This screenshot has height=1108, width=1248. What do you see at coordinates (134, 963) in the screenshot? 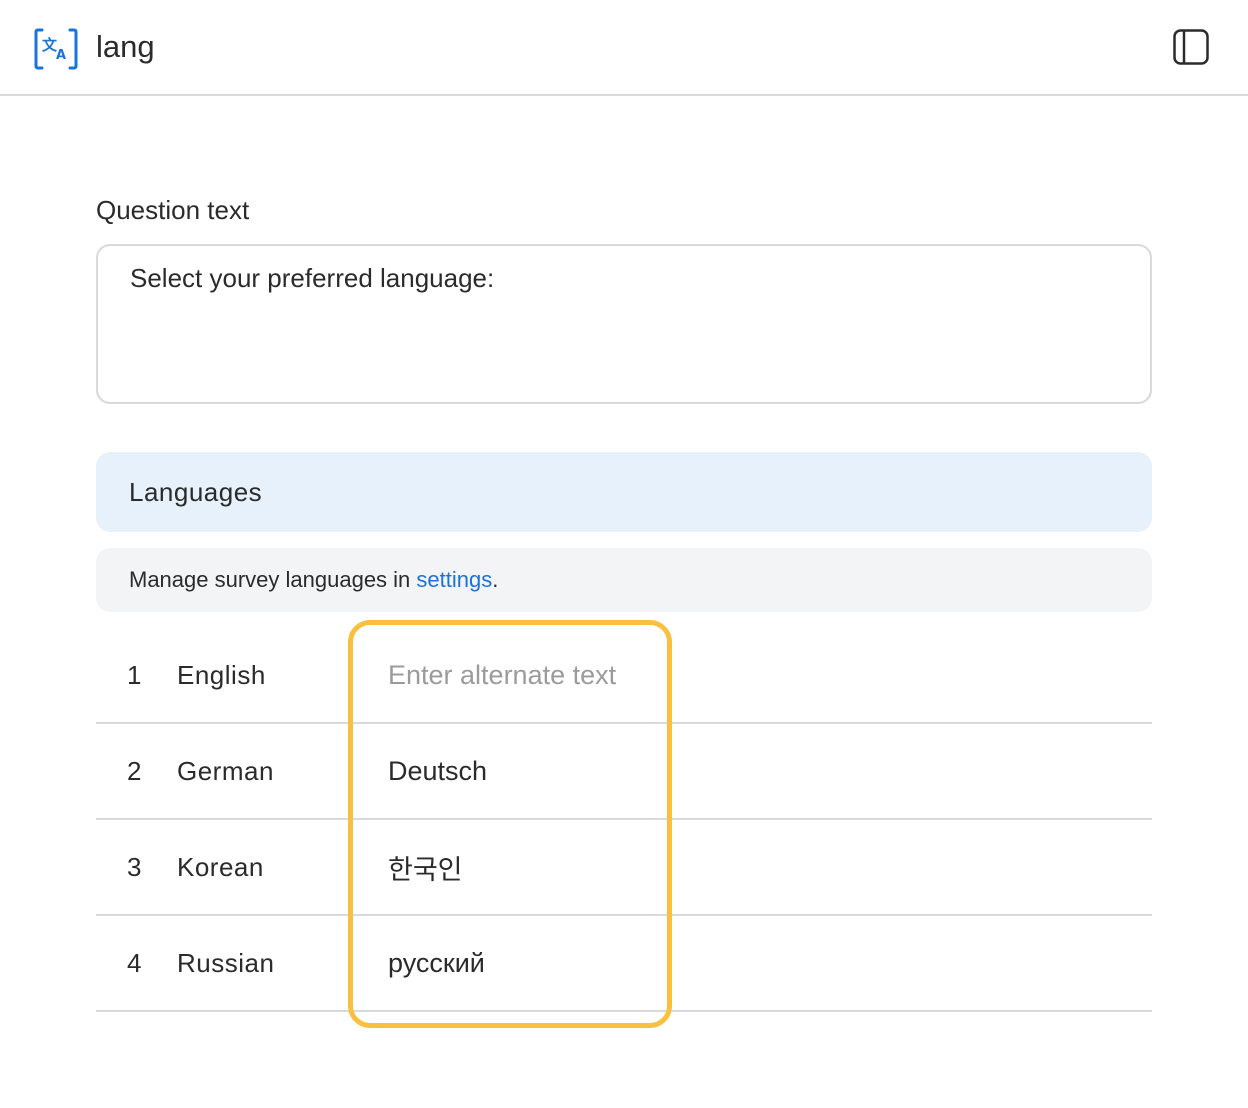
I see `language-index: 4` at bounding box center [134, 963].